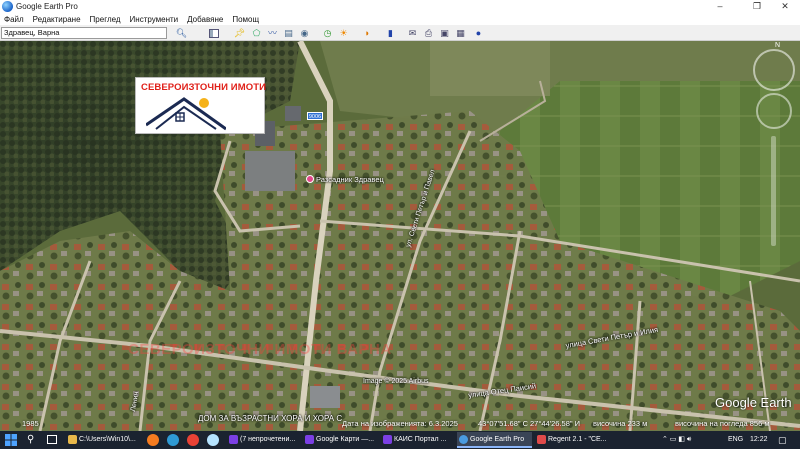 The image size is (800, 449). I want to click on place-pin-icon, so click(310, 179).